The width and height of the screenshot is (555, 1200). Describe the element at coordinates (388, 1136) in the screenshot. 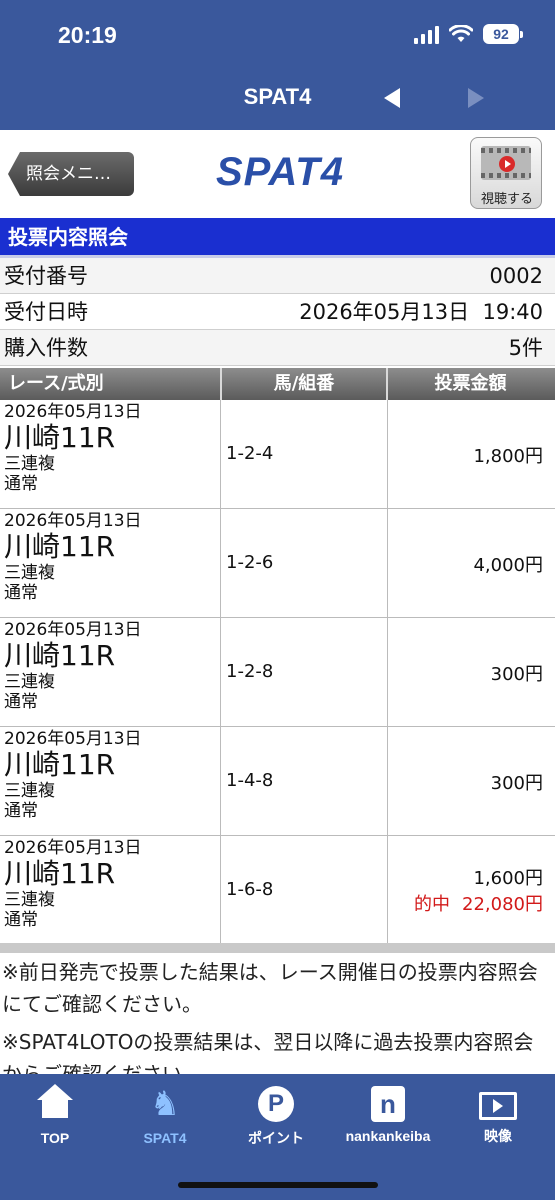

I see `tab-label: nankankeiba` at that location.